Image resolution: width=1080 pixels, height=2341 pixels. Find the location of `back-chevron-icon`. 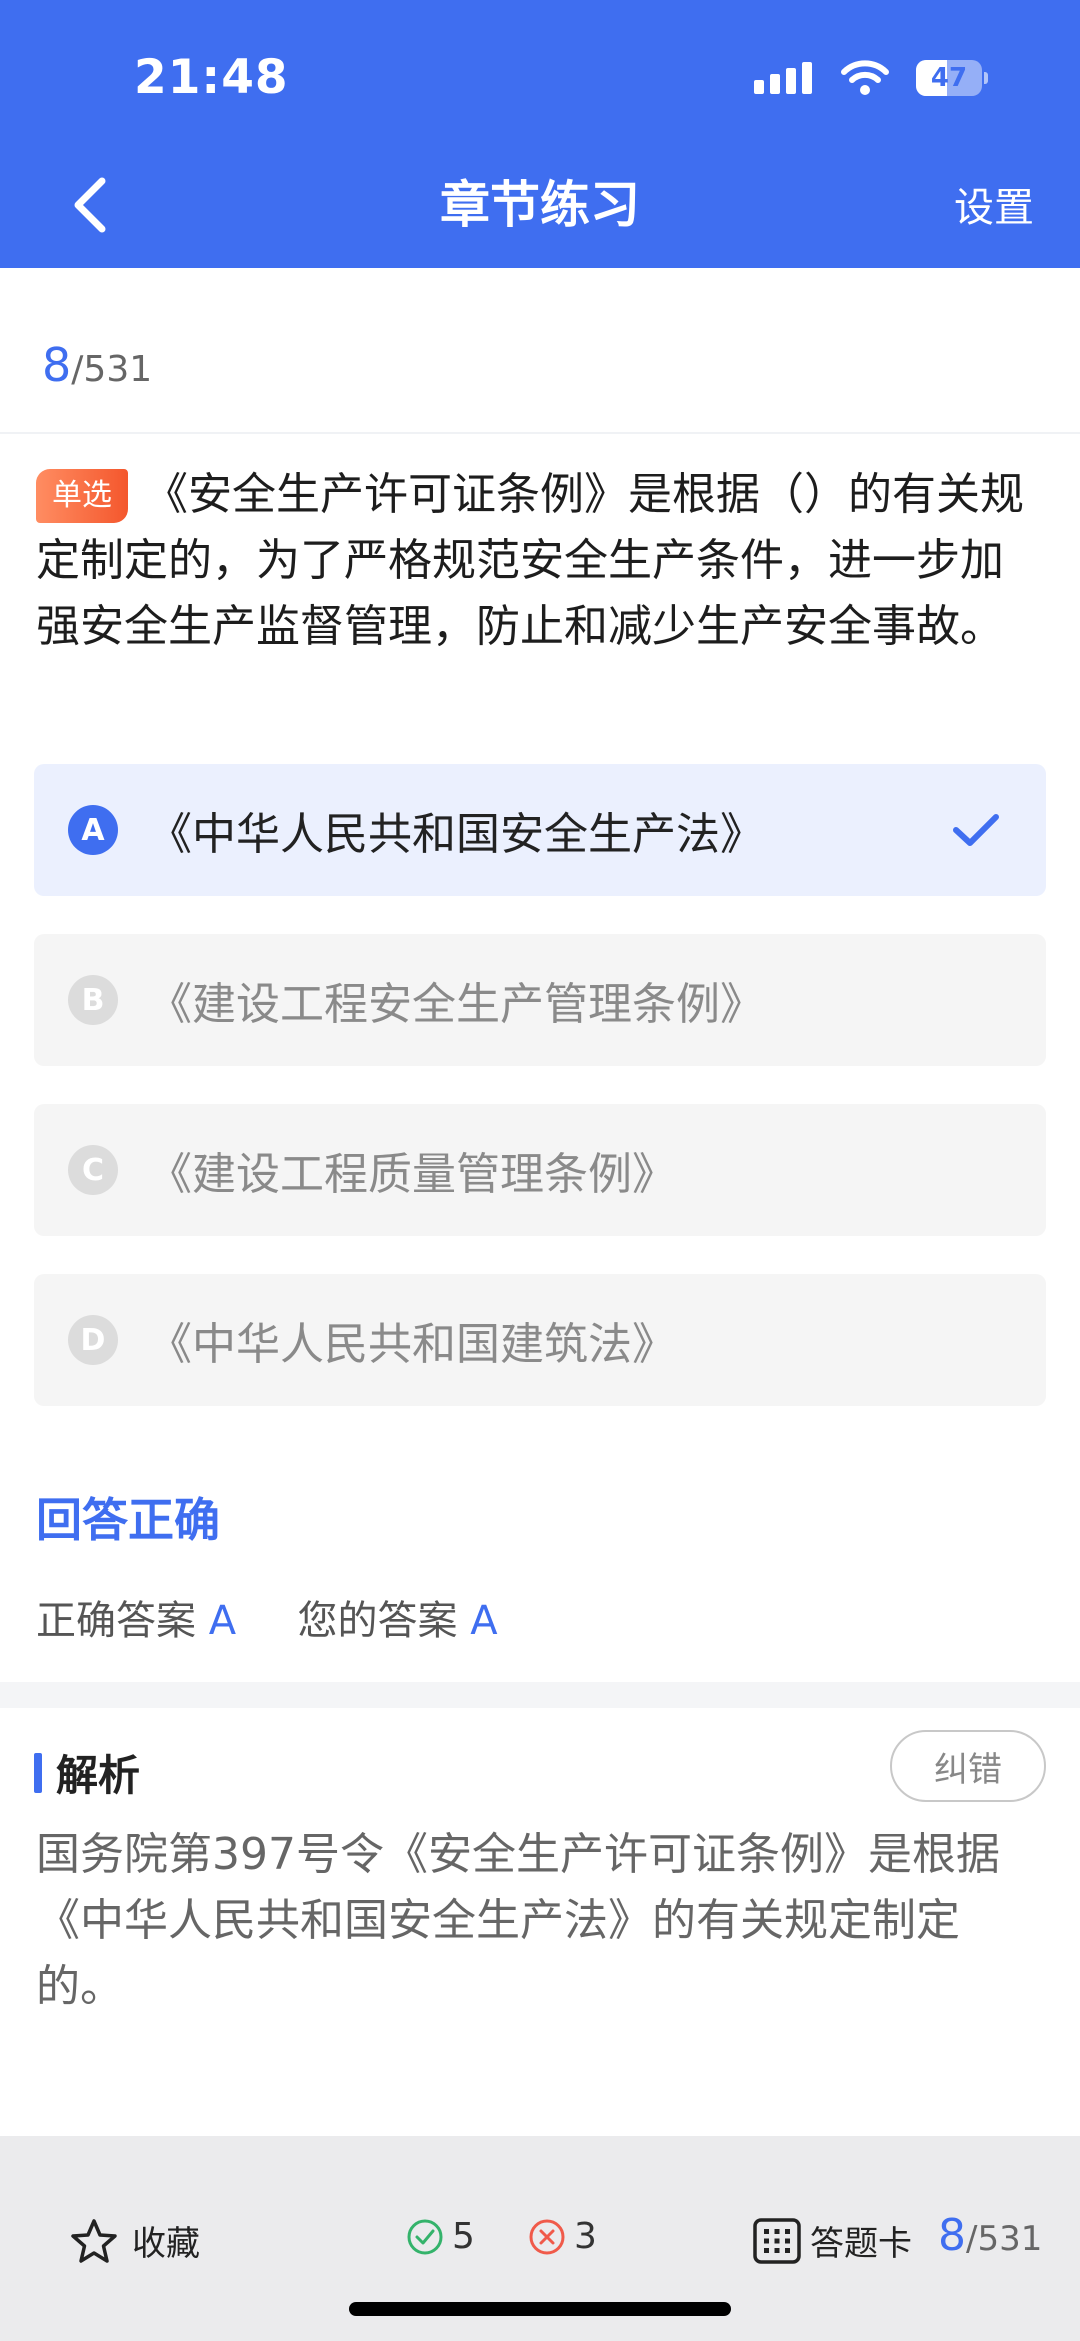

back-chevron-icon is located at coordinates (90, 205).